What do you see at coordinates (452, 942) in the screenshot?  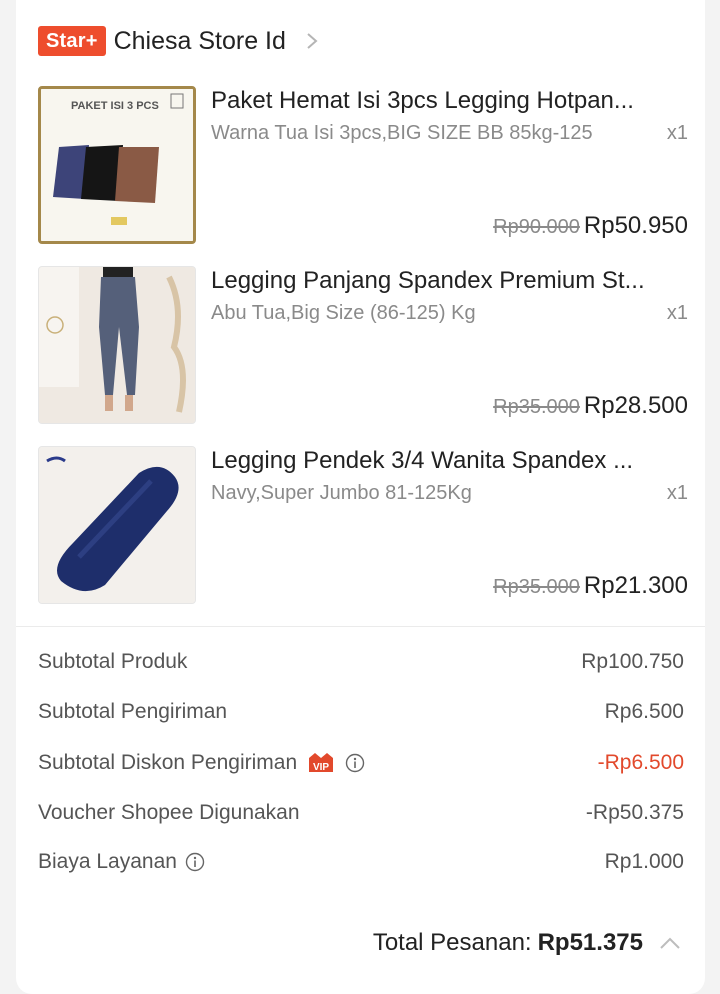 I see `total-label: Total Pesanan:` at bounding box center [452, 942].